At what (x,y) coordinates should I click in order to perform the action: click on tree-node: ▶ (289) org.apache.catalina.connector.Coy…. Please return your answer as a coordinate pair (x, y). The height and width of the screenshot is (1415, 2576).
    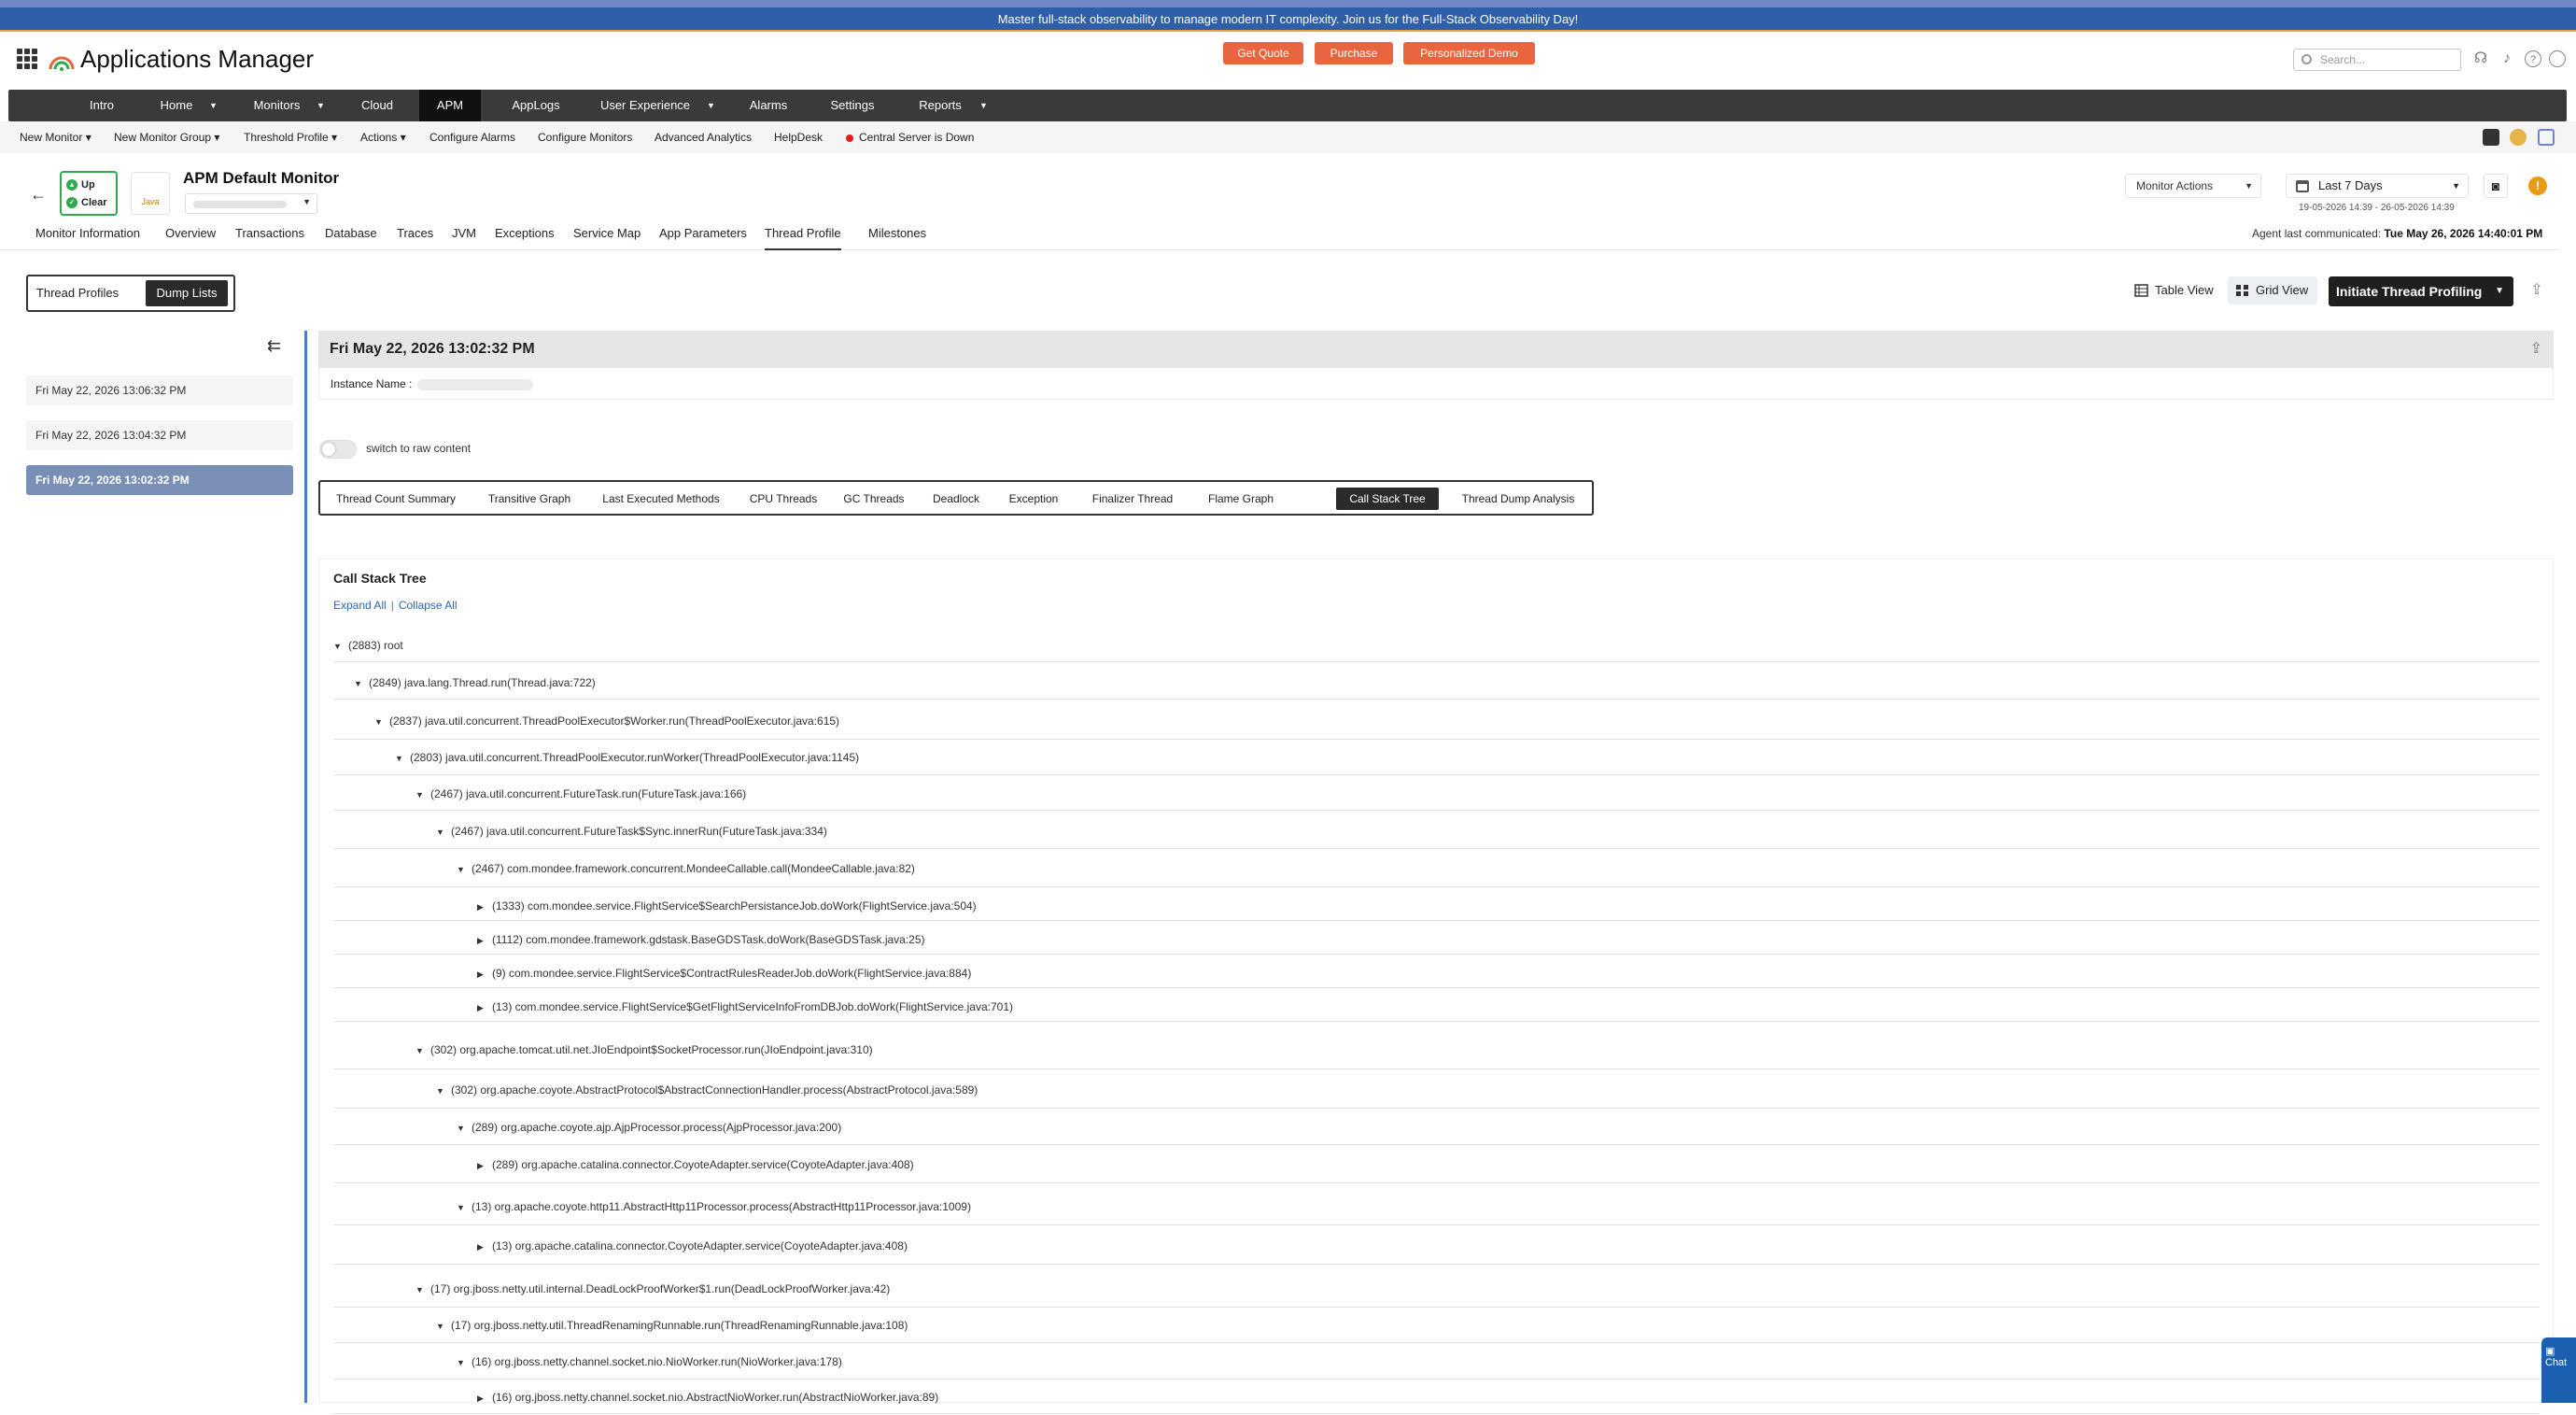
    Looking at the image, I should click on (1436, 1164).